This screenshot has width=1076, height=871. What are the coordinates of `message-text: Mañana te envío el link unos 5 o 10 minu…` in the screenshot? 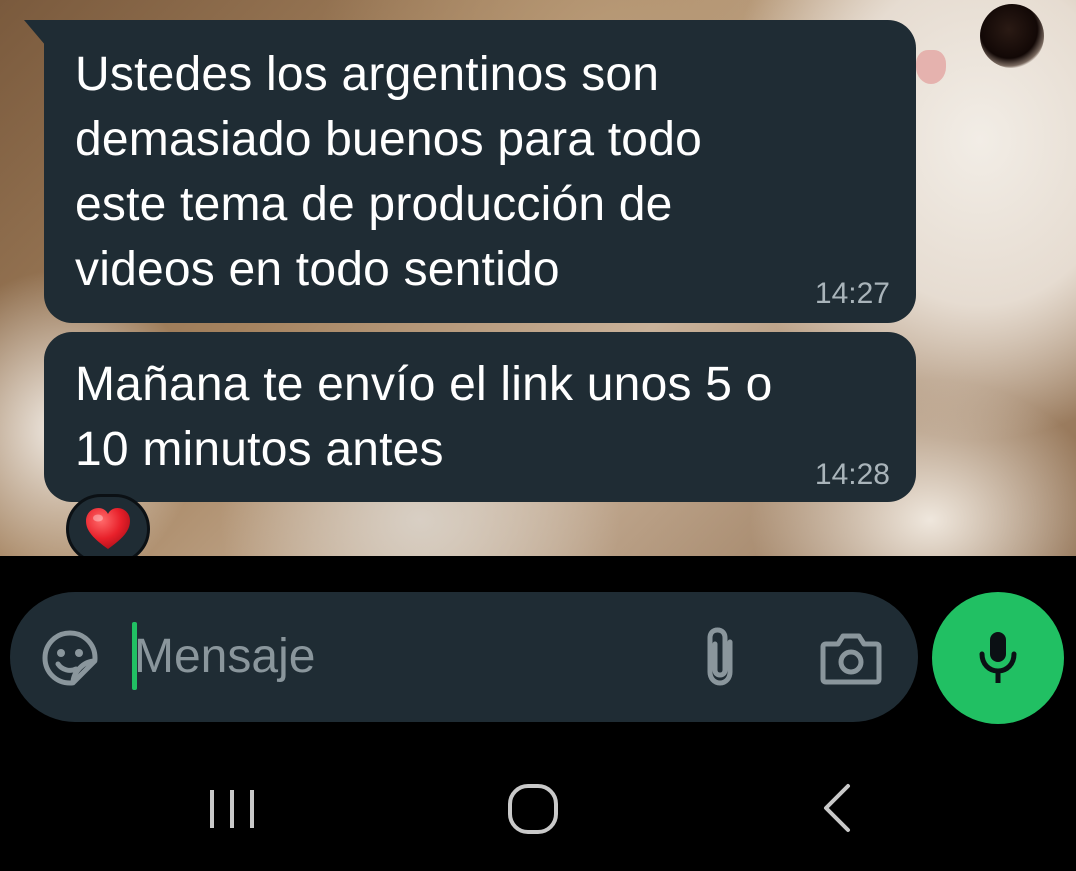 It's located at (424, 417).